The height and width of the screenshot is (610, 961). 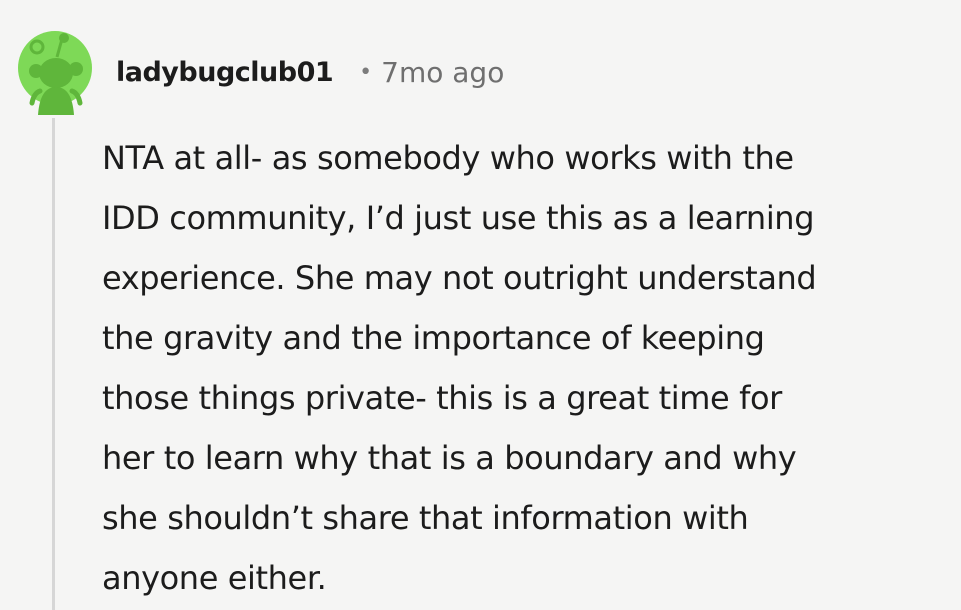 I want to click on timestamp: 7mo ago, so click(x=442, y=72).